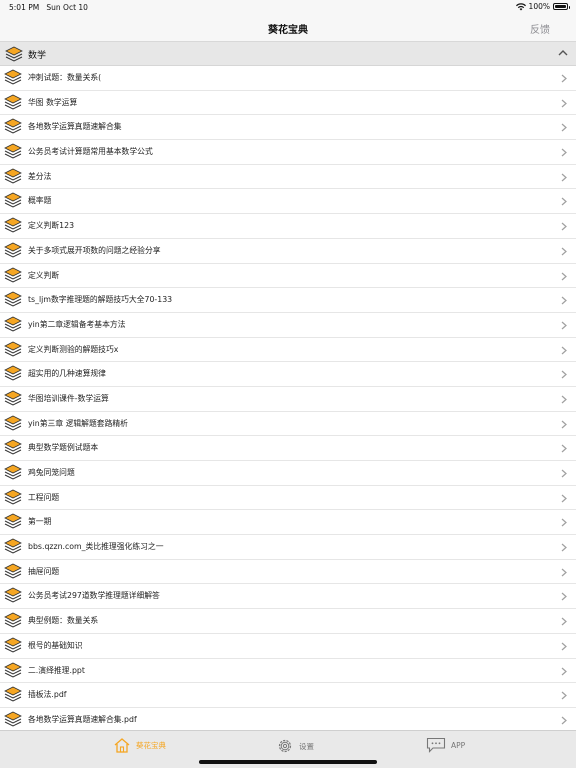  What do you see at coordinates (37, 56) in the screenshot?
I see `section-title: 数学` at bounding box center [37, 56].